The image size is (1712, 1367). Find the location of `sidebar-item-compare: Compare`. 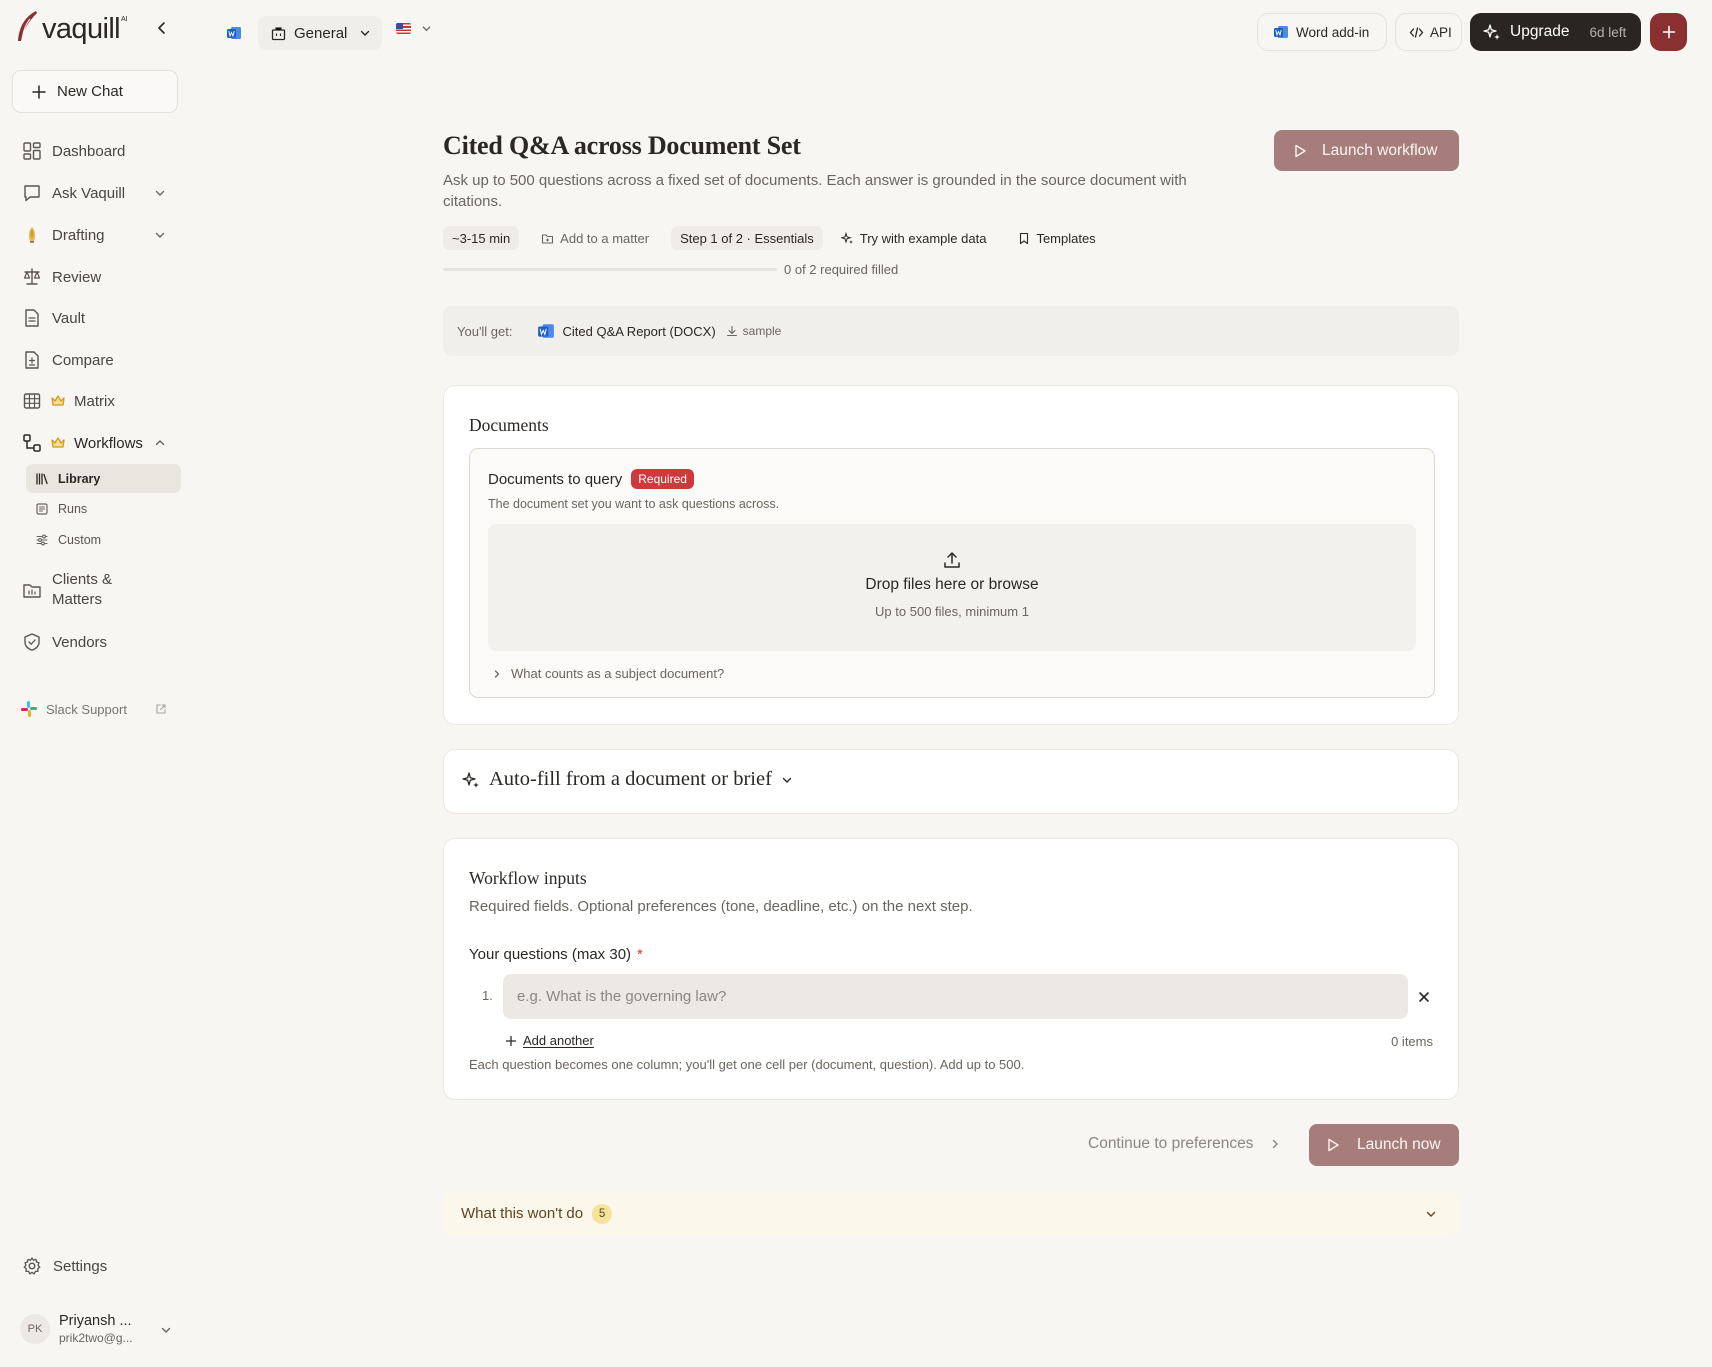

sidebar-item-compare: Compare is located at coordinates (96, 360).